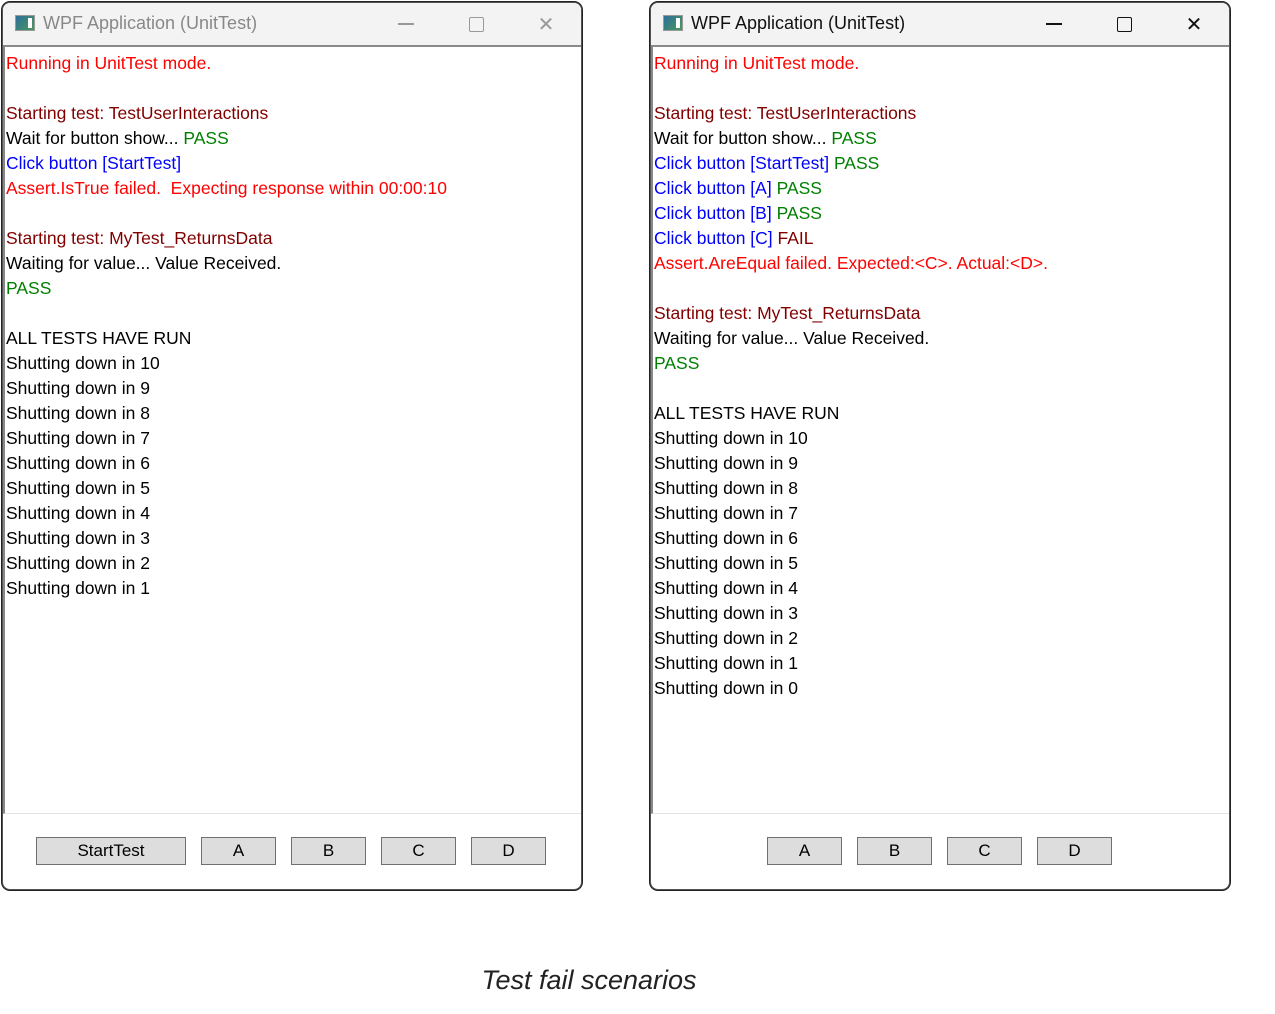 The height and width of the screenshot is (1014, 1275). What do you see at coordinates (293, 163) in the screenshot?
I see `log-line: Click button [StartTest]` at bounding box center [293, 163].